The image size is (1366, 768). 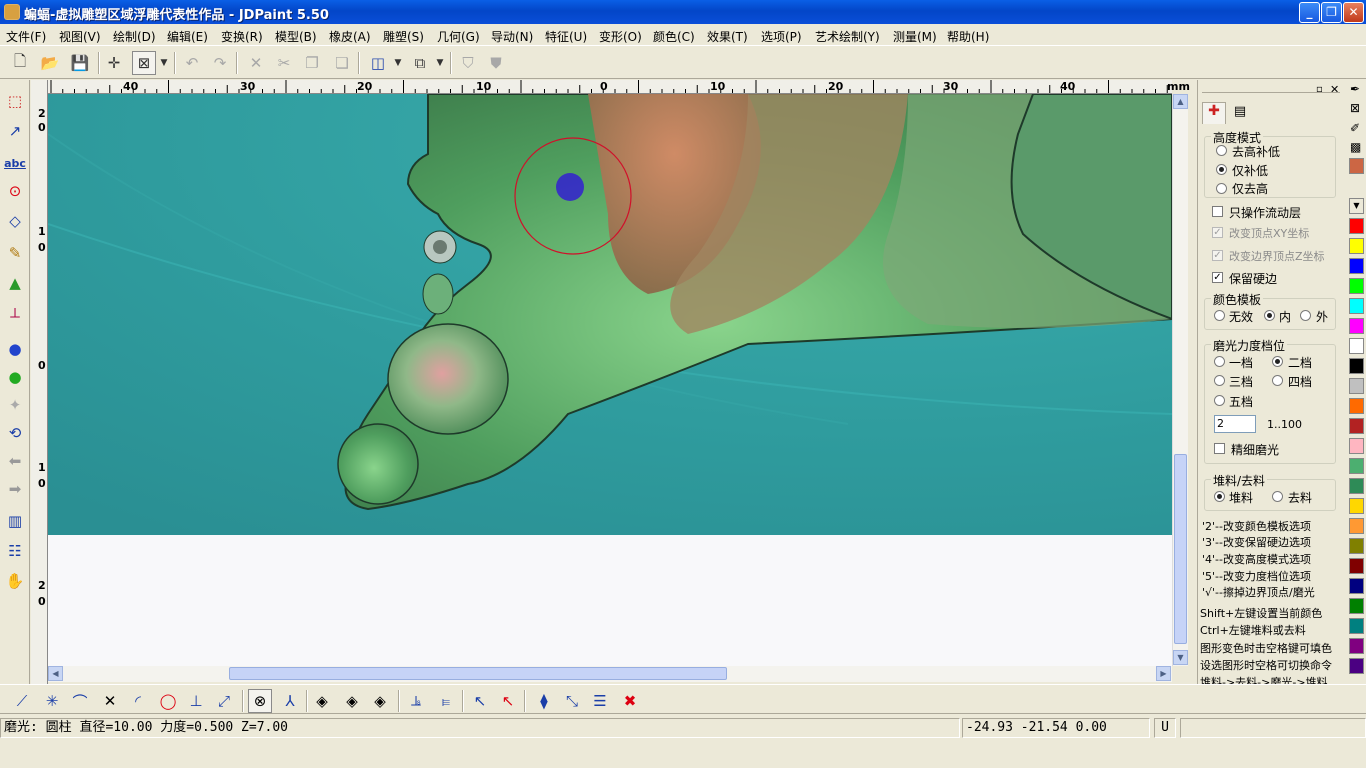 I want to click on redo-icon: ↷, so click(x=220, y=63).